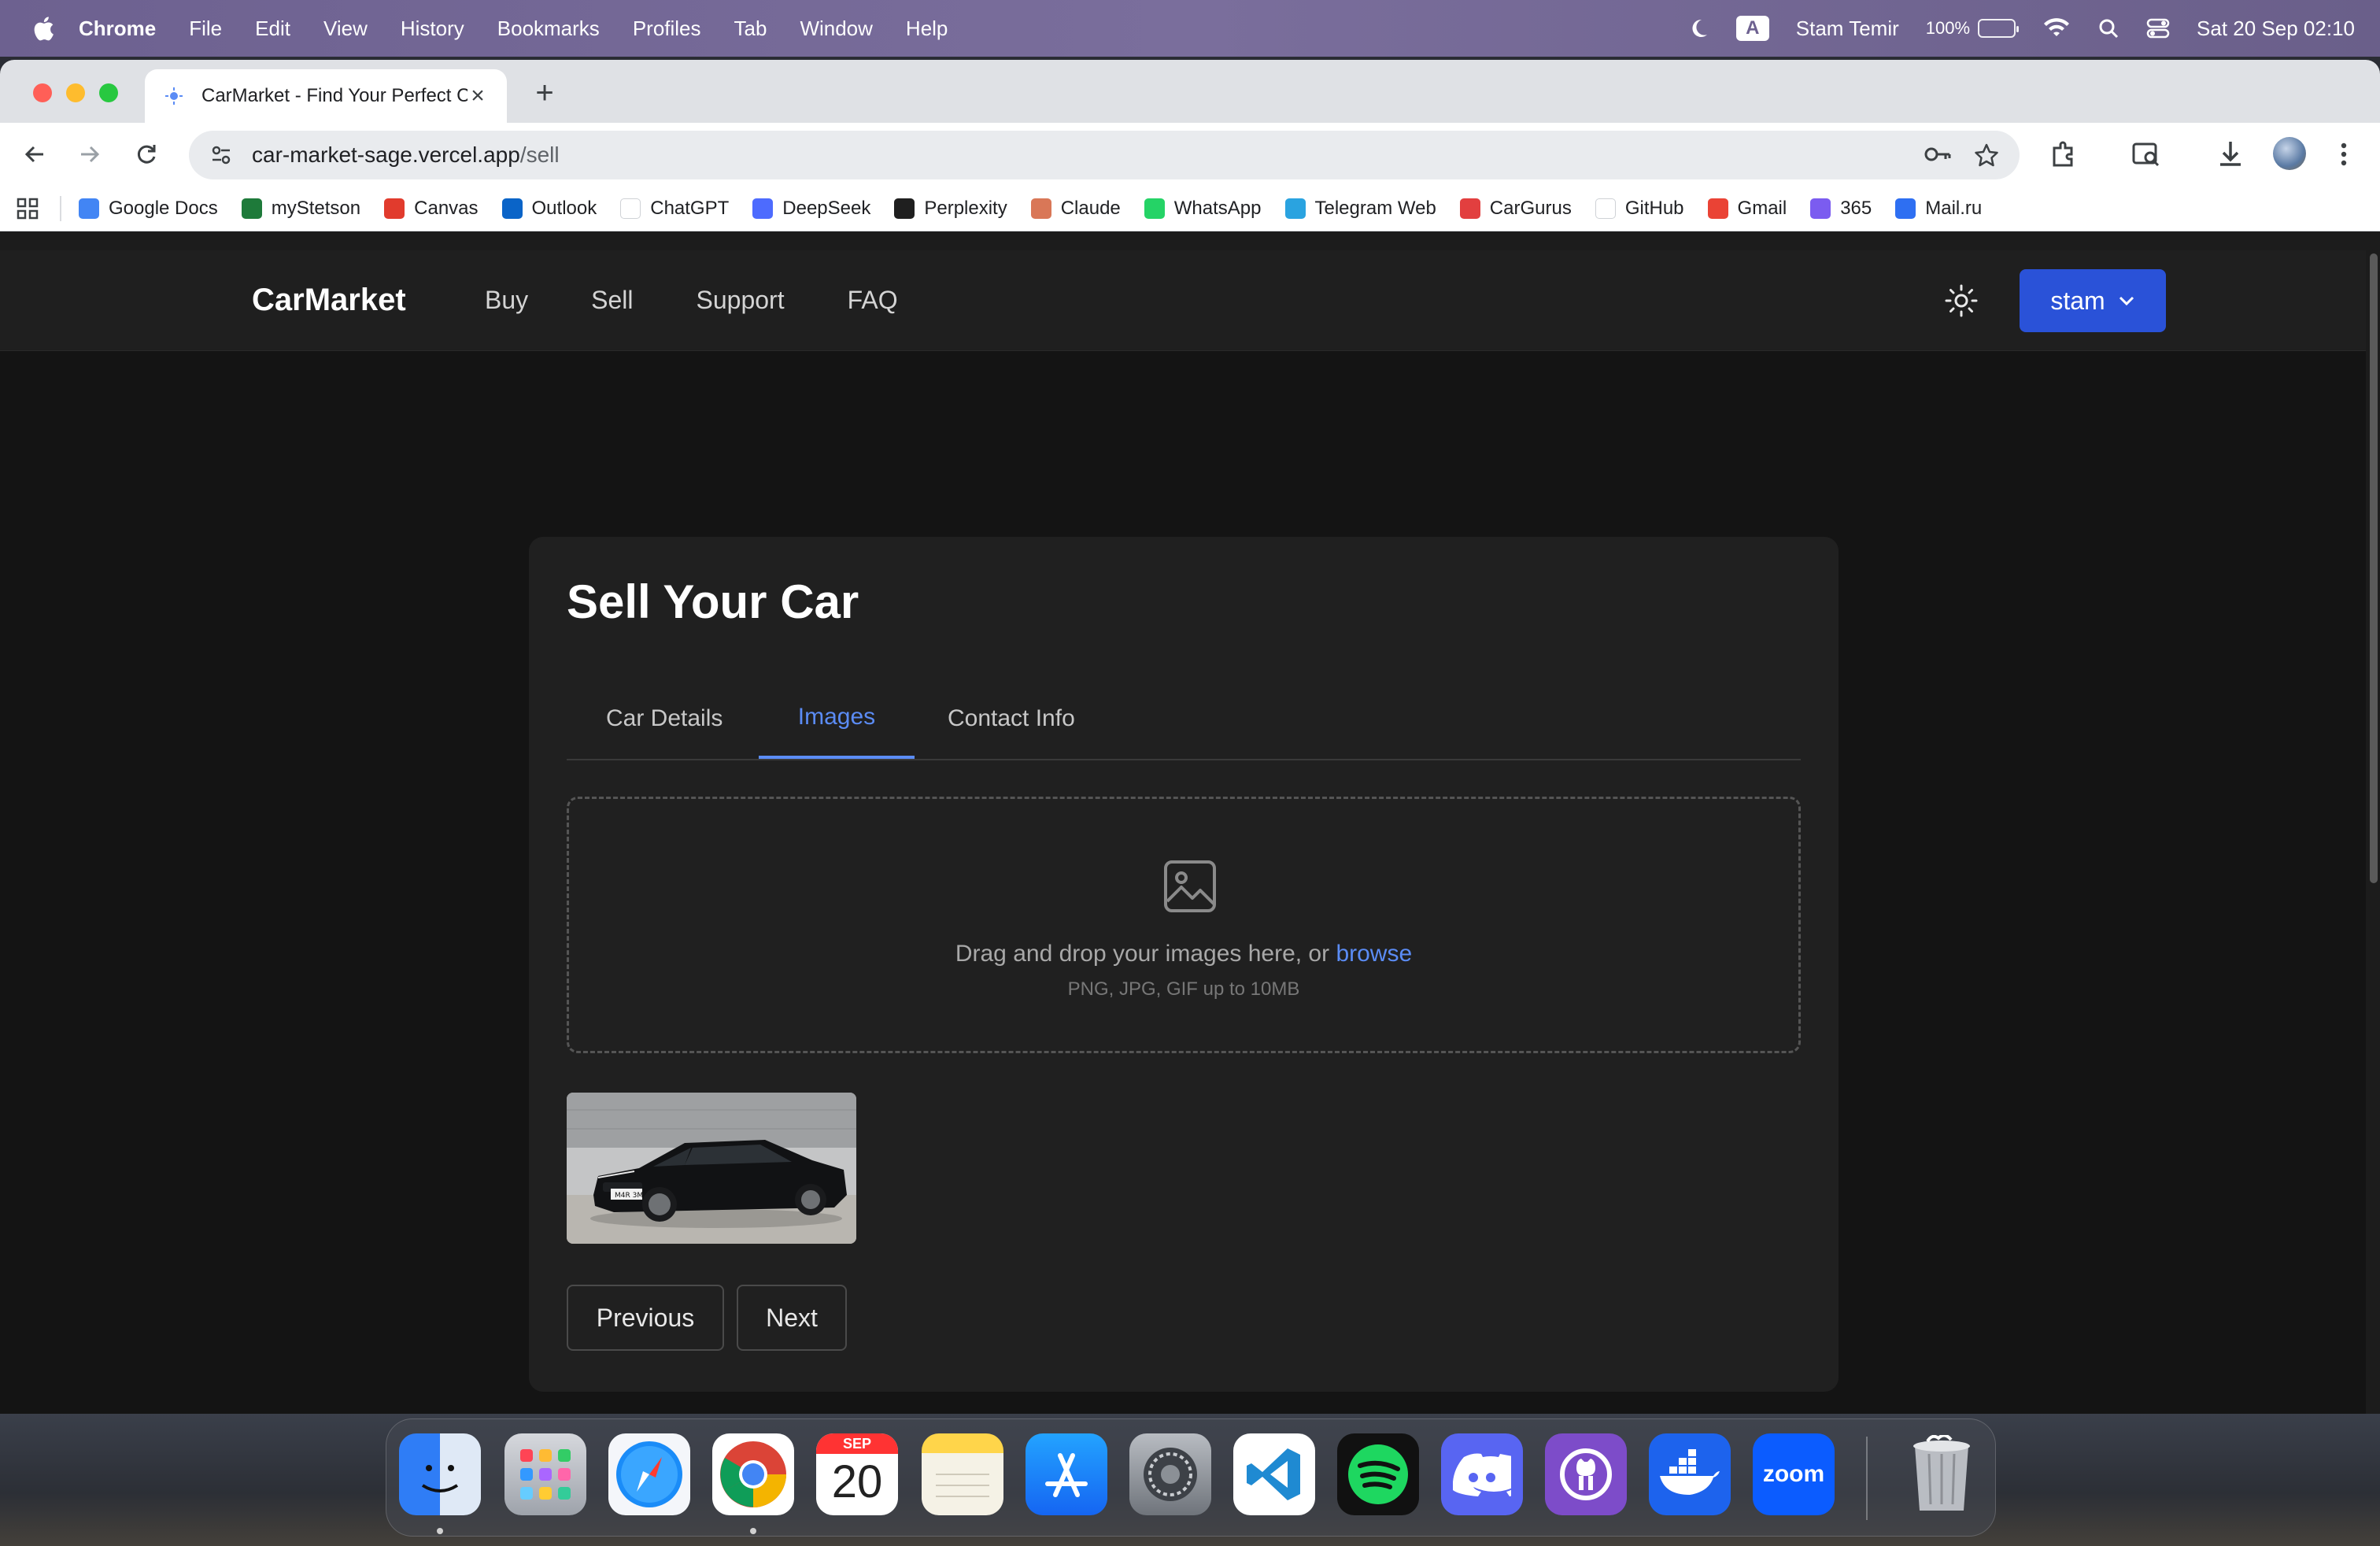  I want to click on do-not-disturb-moon-icon, so click(1698, 28).